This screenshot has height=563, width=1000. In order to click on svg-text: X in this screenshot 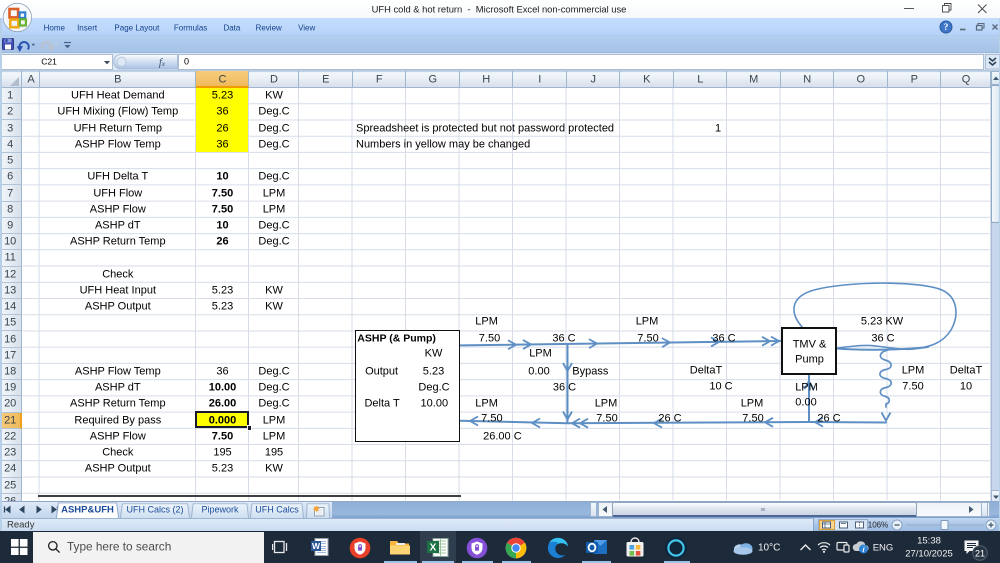, I will do `click(433, 548)`.